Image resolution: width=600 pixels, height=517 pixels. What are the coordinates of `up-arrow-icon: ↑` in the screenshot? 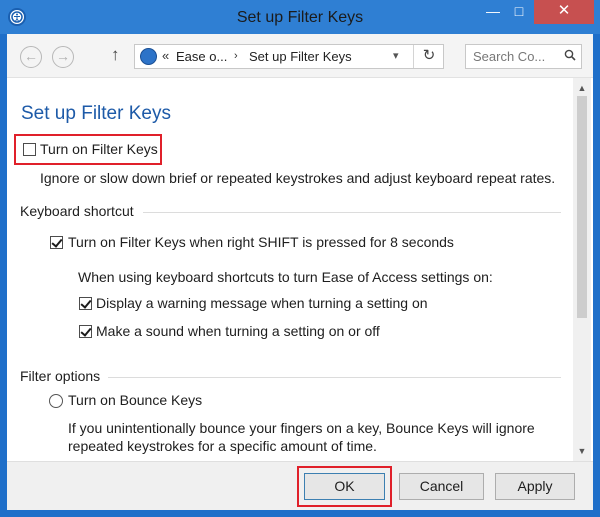 It's located at (115, 54).